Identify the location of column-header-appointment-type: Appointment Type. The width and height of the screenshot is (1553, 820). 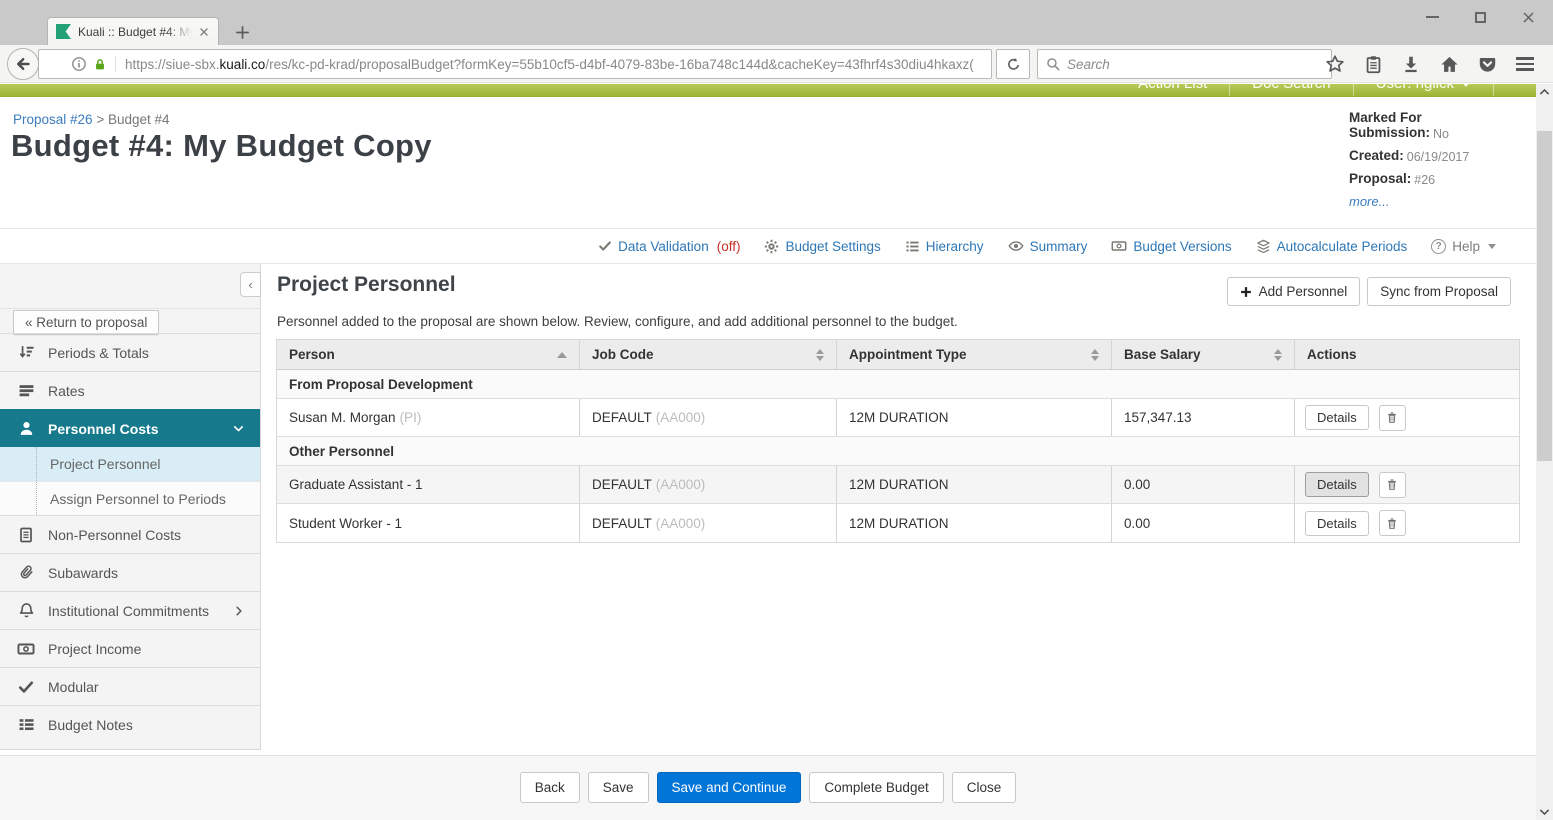
(973, 354).